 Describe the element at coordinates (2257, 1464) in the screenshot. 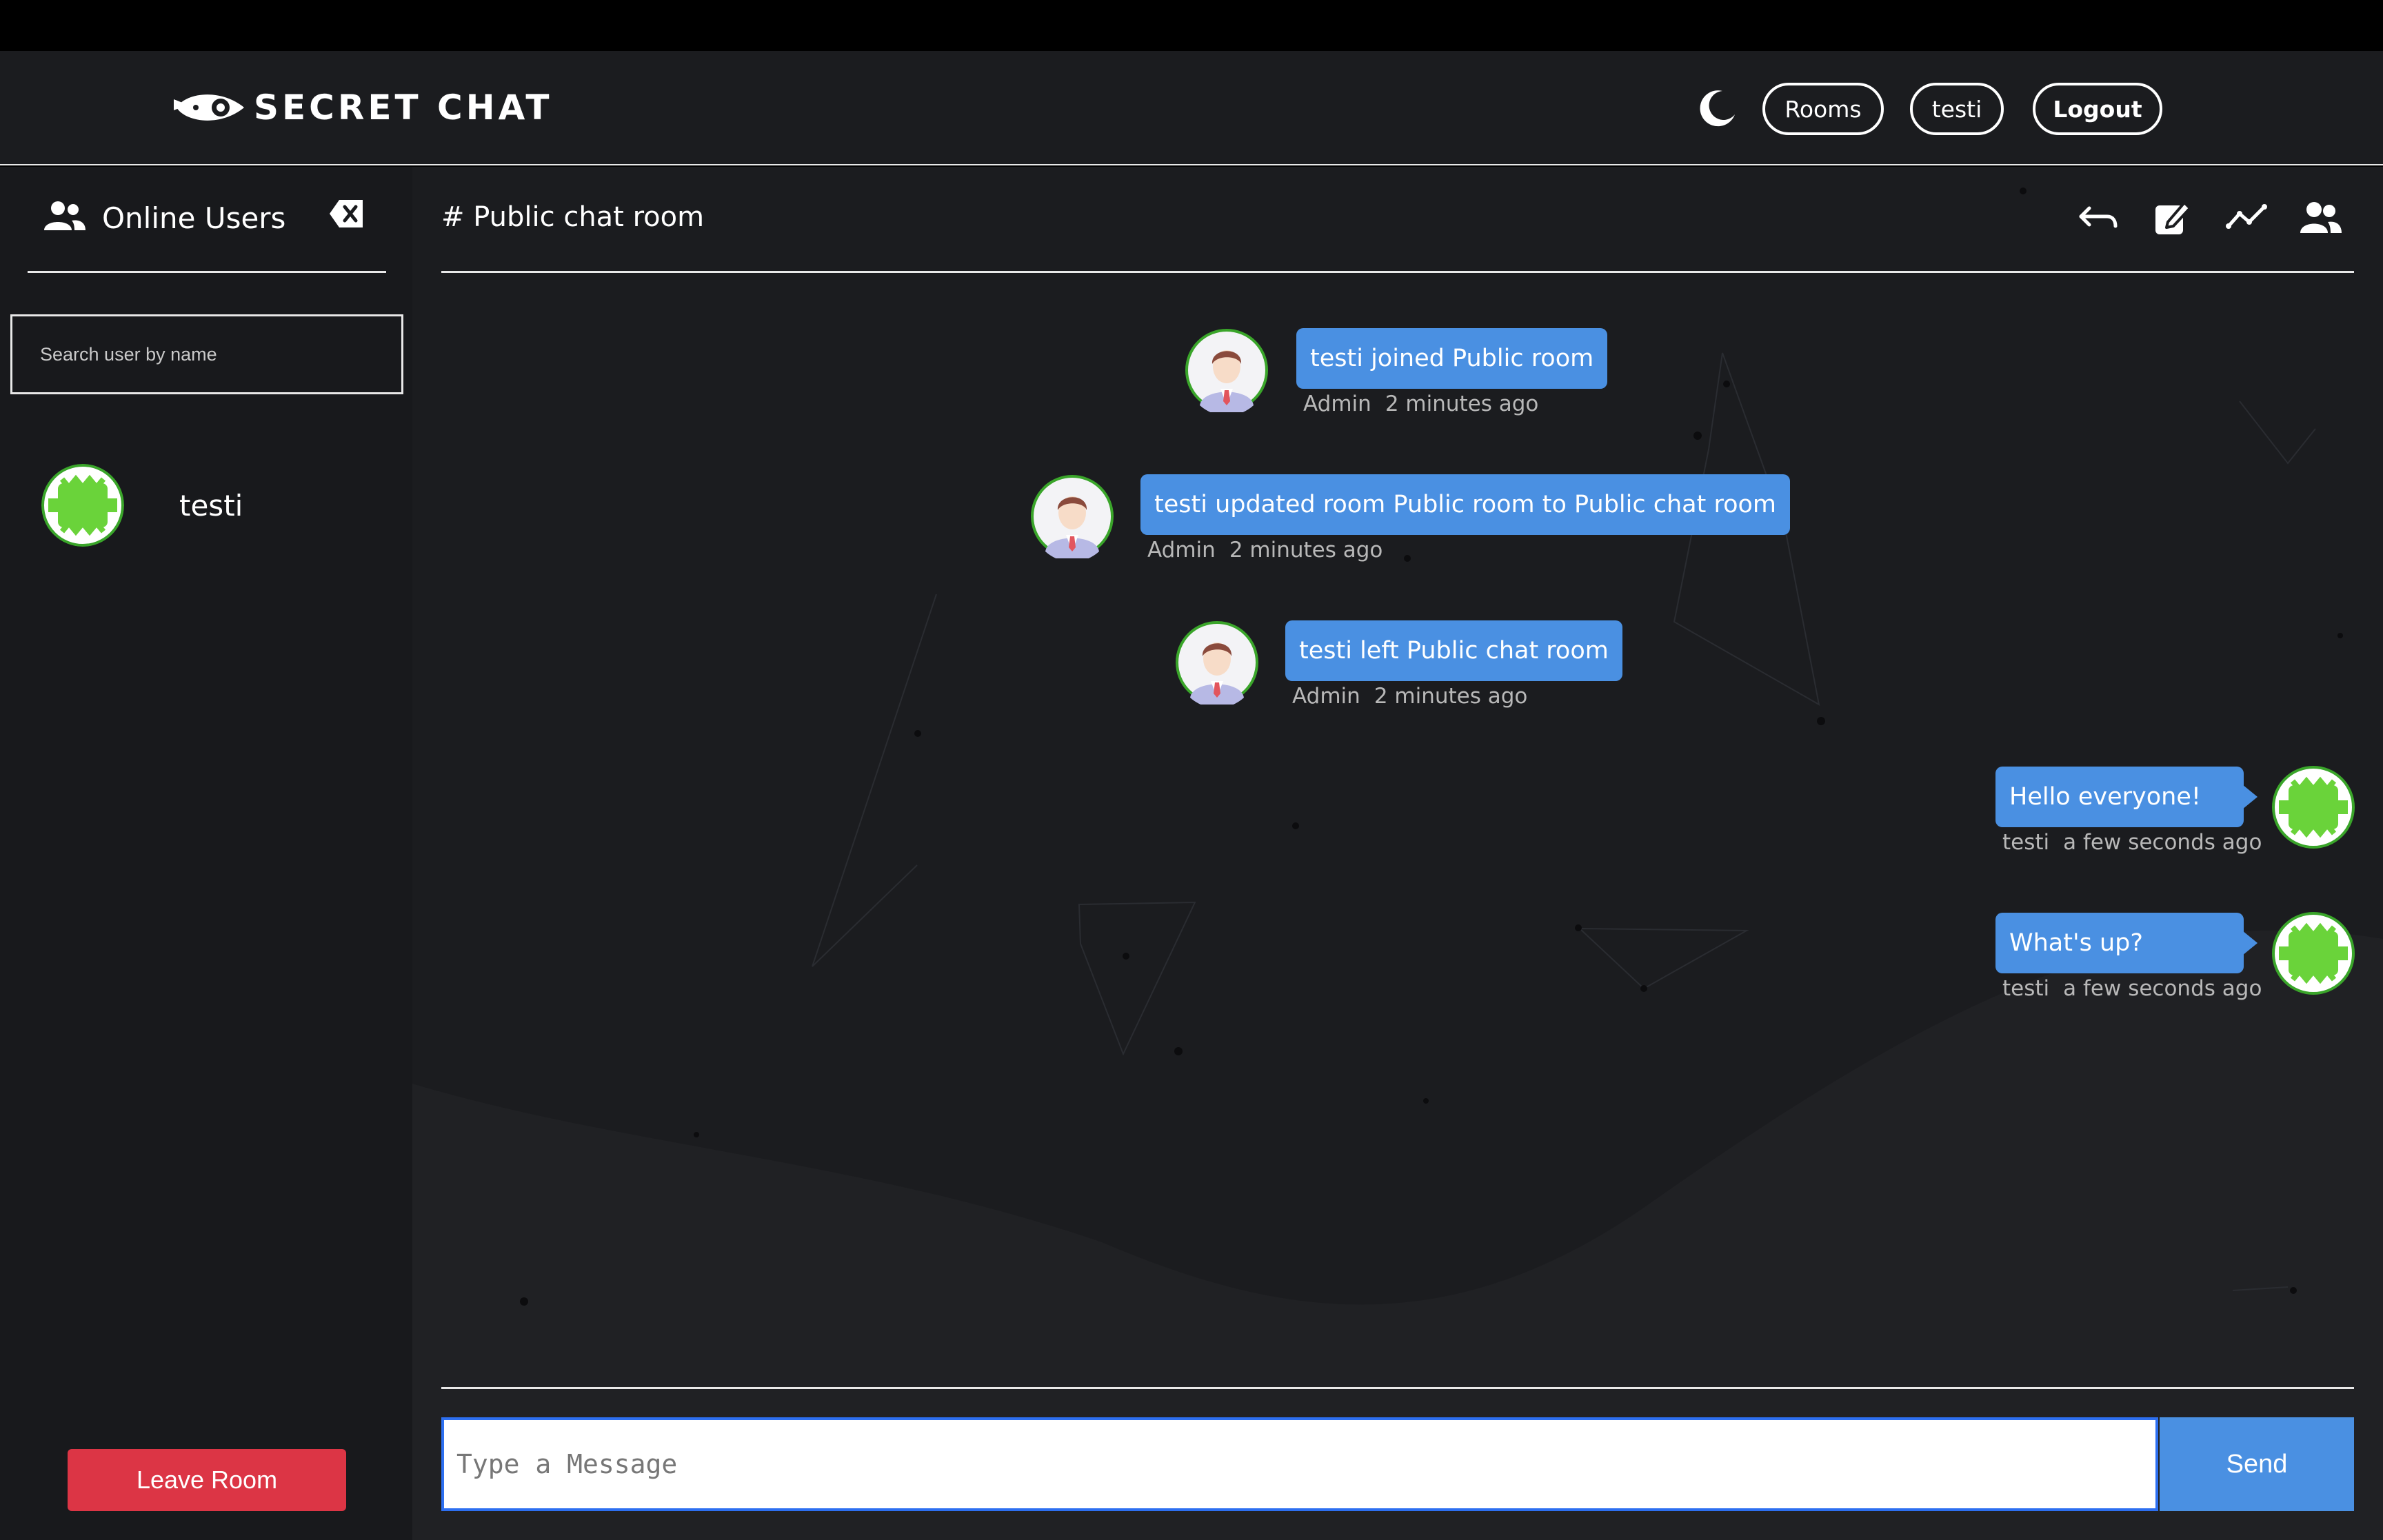

I see `send-button: Send` at that location.